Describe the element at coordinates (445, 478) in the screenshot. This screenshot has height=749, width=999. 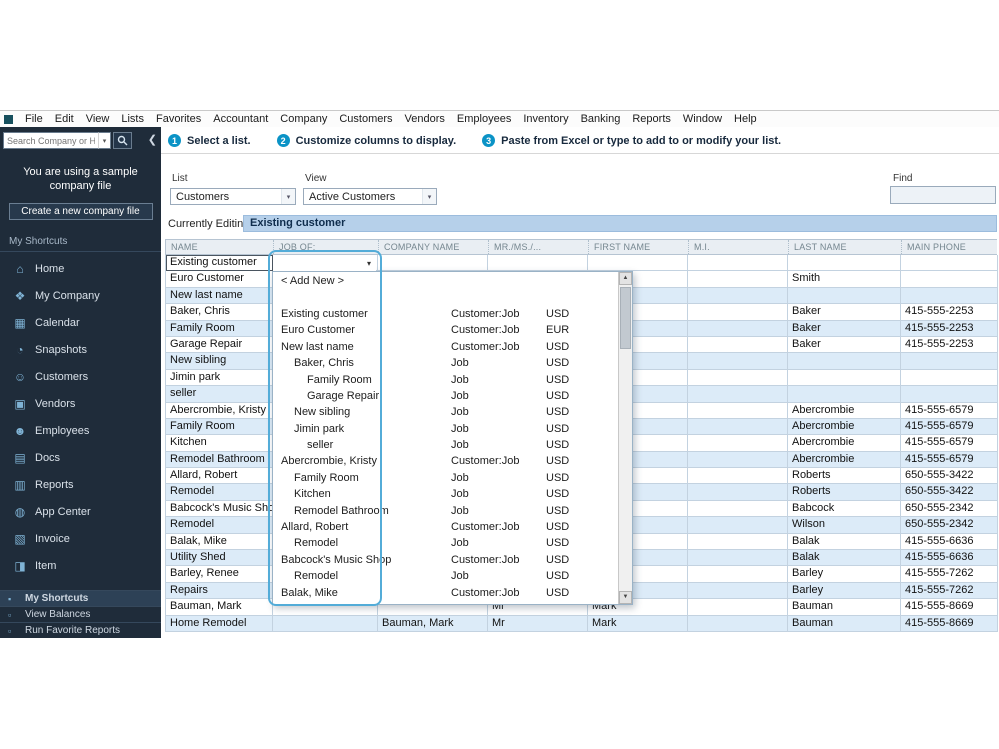
I see `dropdown-item: Family Room Job USD` at that location.